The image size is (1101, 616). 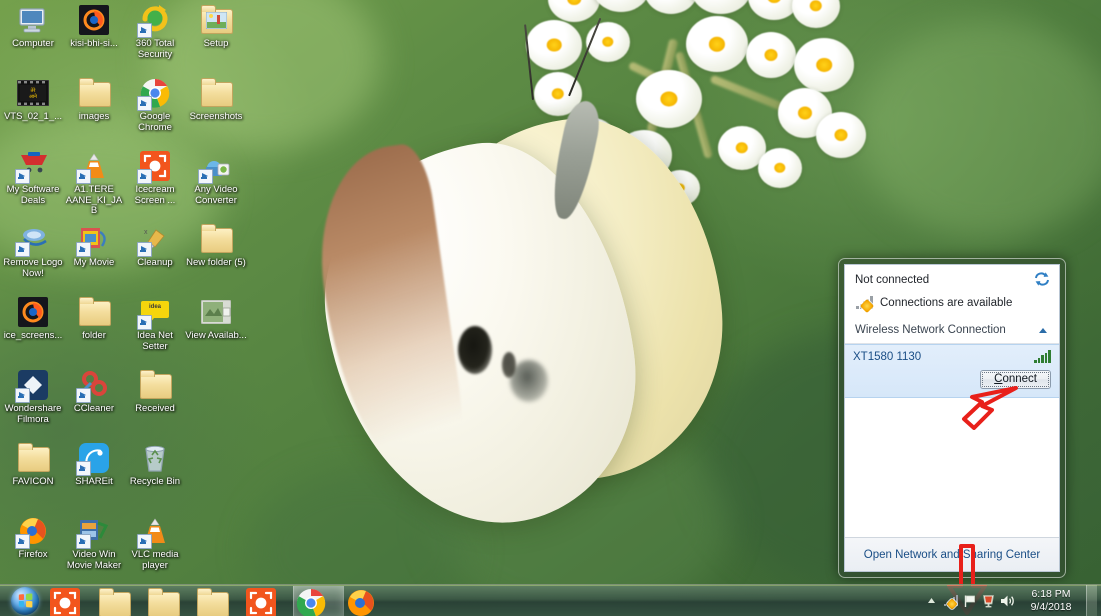 What do you see at coordinates (155, 307) in the screenshot?
I see `svg-text: idea` at bounding box center [155, 307].